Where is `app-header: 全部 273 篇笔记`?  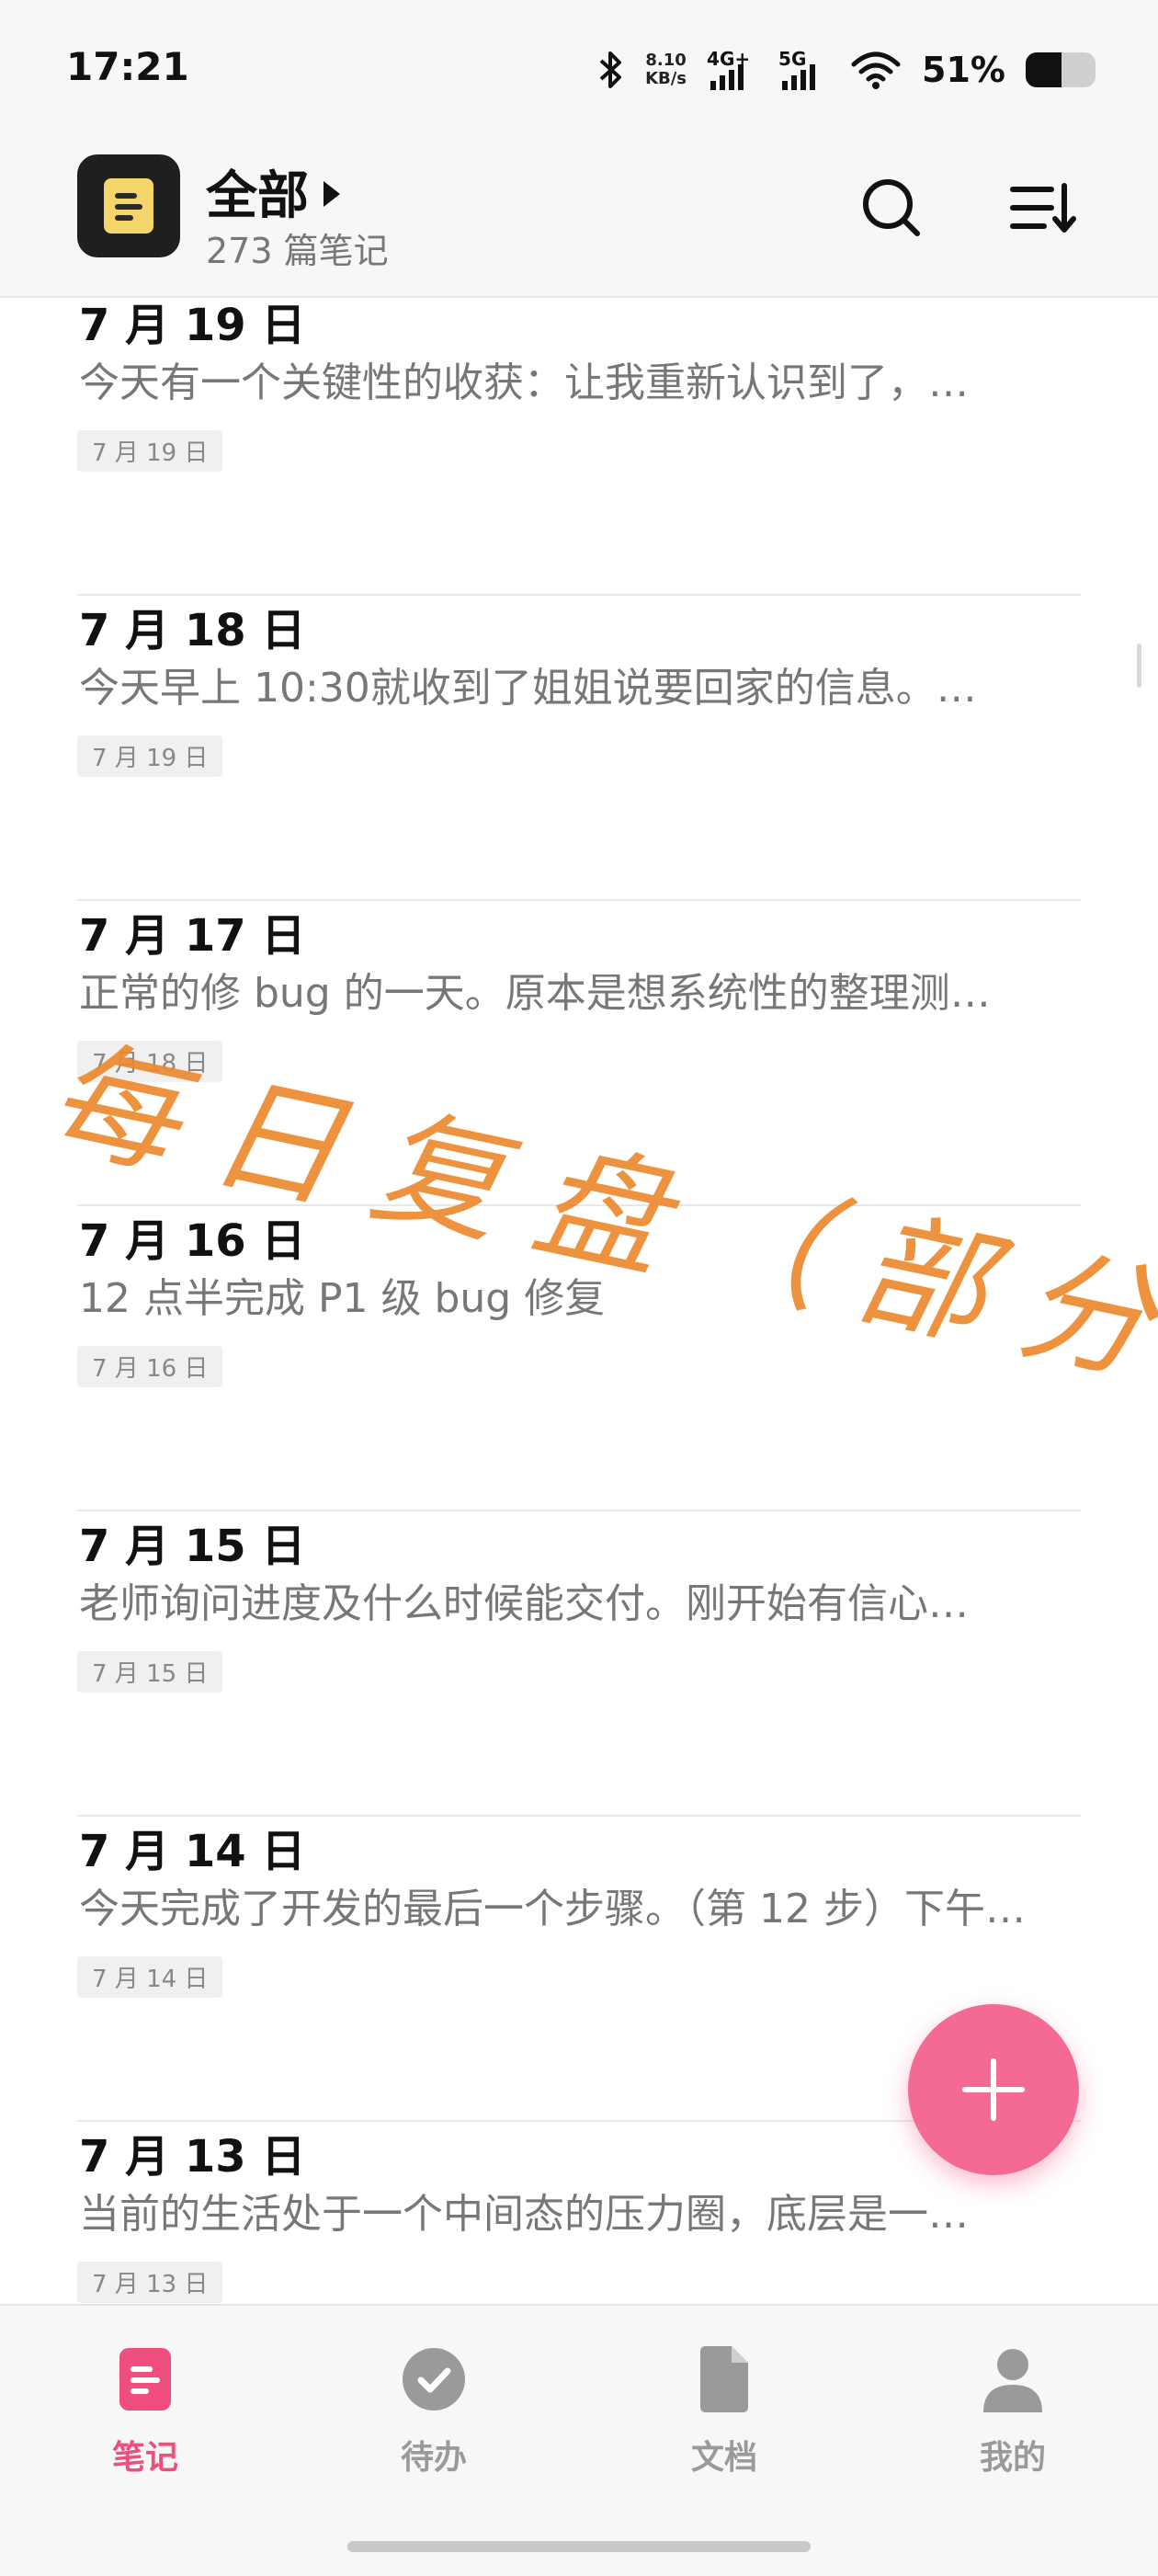
app-header: 全部 273 篇笔记 is located at coordinates (579, 218).